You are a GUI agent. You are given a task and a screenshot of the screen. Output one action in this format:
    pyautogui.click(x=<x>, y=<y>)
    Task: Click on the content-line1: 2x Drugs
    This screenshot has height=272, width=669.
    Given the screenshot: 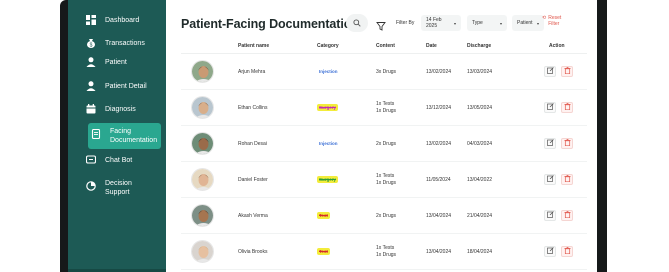 What is the action you would take?
    pyautogui.click(x=386, y=216)
    